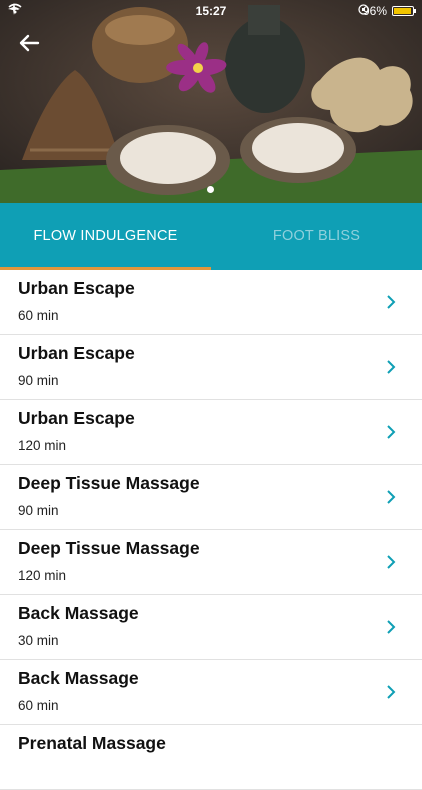  I want to click on list-item: Back Massage 60 min, so click(211, 692).